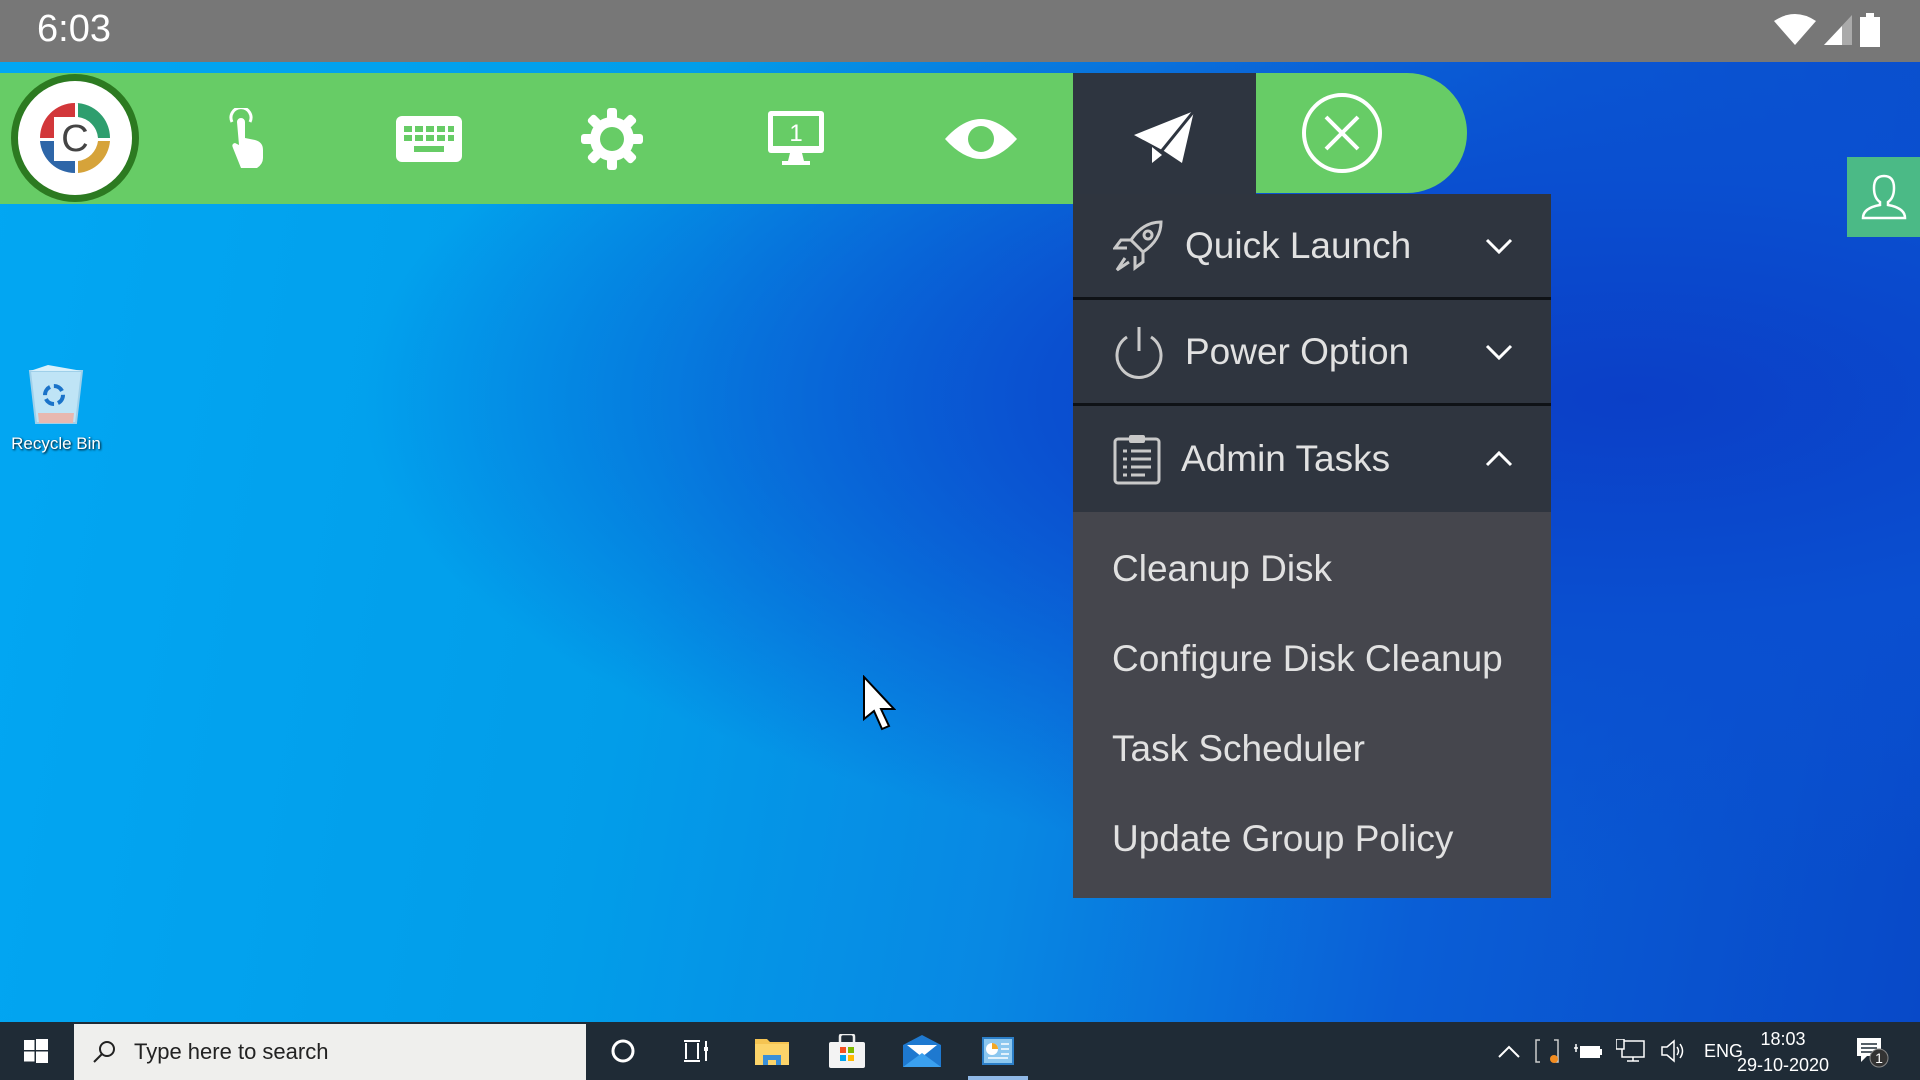 The image size is (1920, 1080). I want to click on show-hidden-icons-chevron-icon, so click(1509, 1051).